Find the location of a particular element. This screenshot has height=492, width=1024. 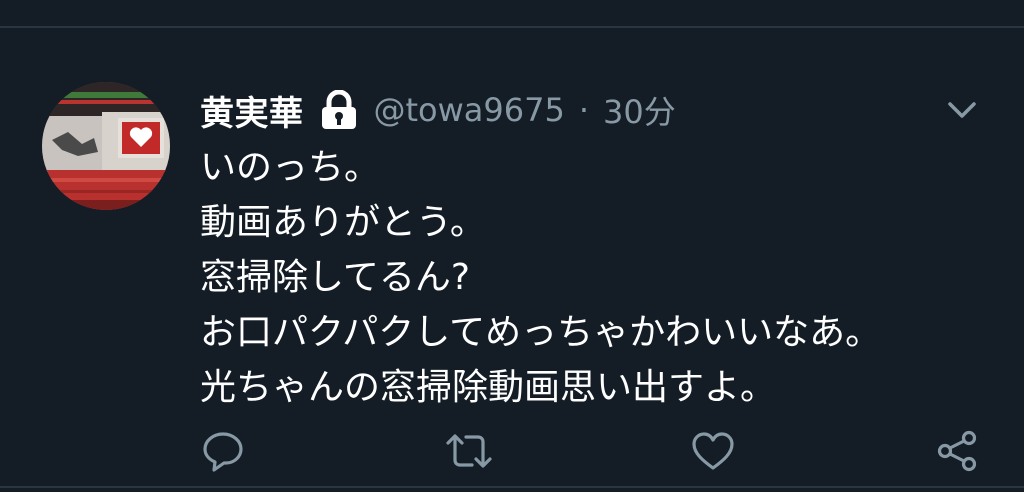

tweet-header: 黄実華 @towa9675 · 30分 is located at coordinates (438, 110).